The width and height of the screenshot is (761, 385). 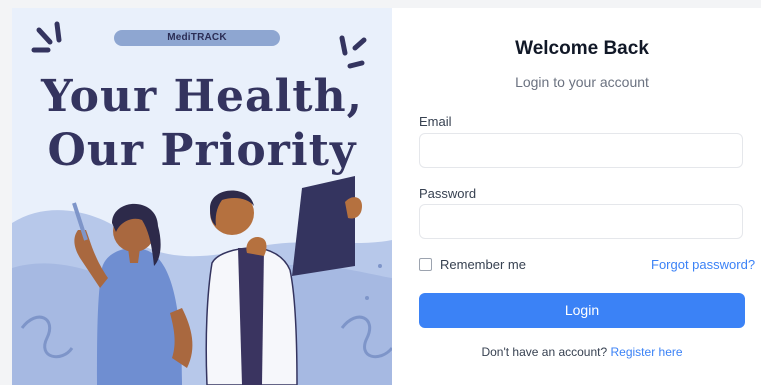 What do you see at coordinates (425, 264) in the screenshot?
I see `remember-me-checkbox` at bounding box center [425, 264].